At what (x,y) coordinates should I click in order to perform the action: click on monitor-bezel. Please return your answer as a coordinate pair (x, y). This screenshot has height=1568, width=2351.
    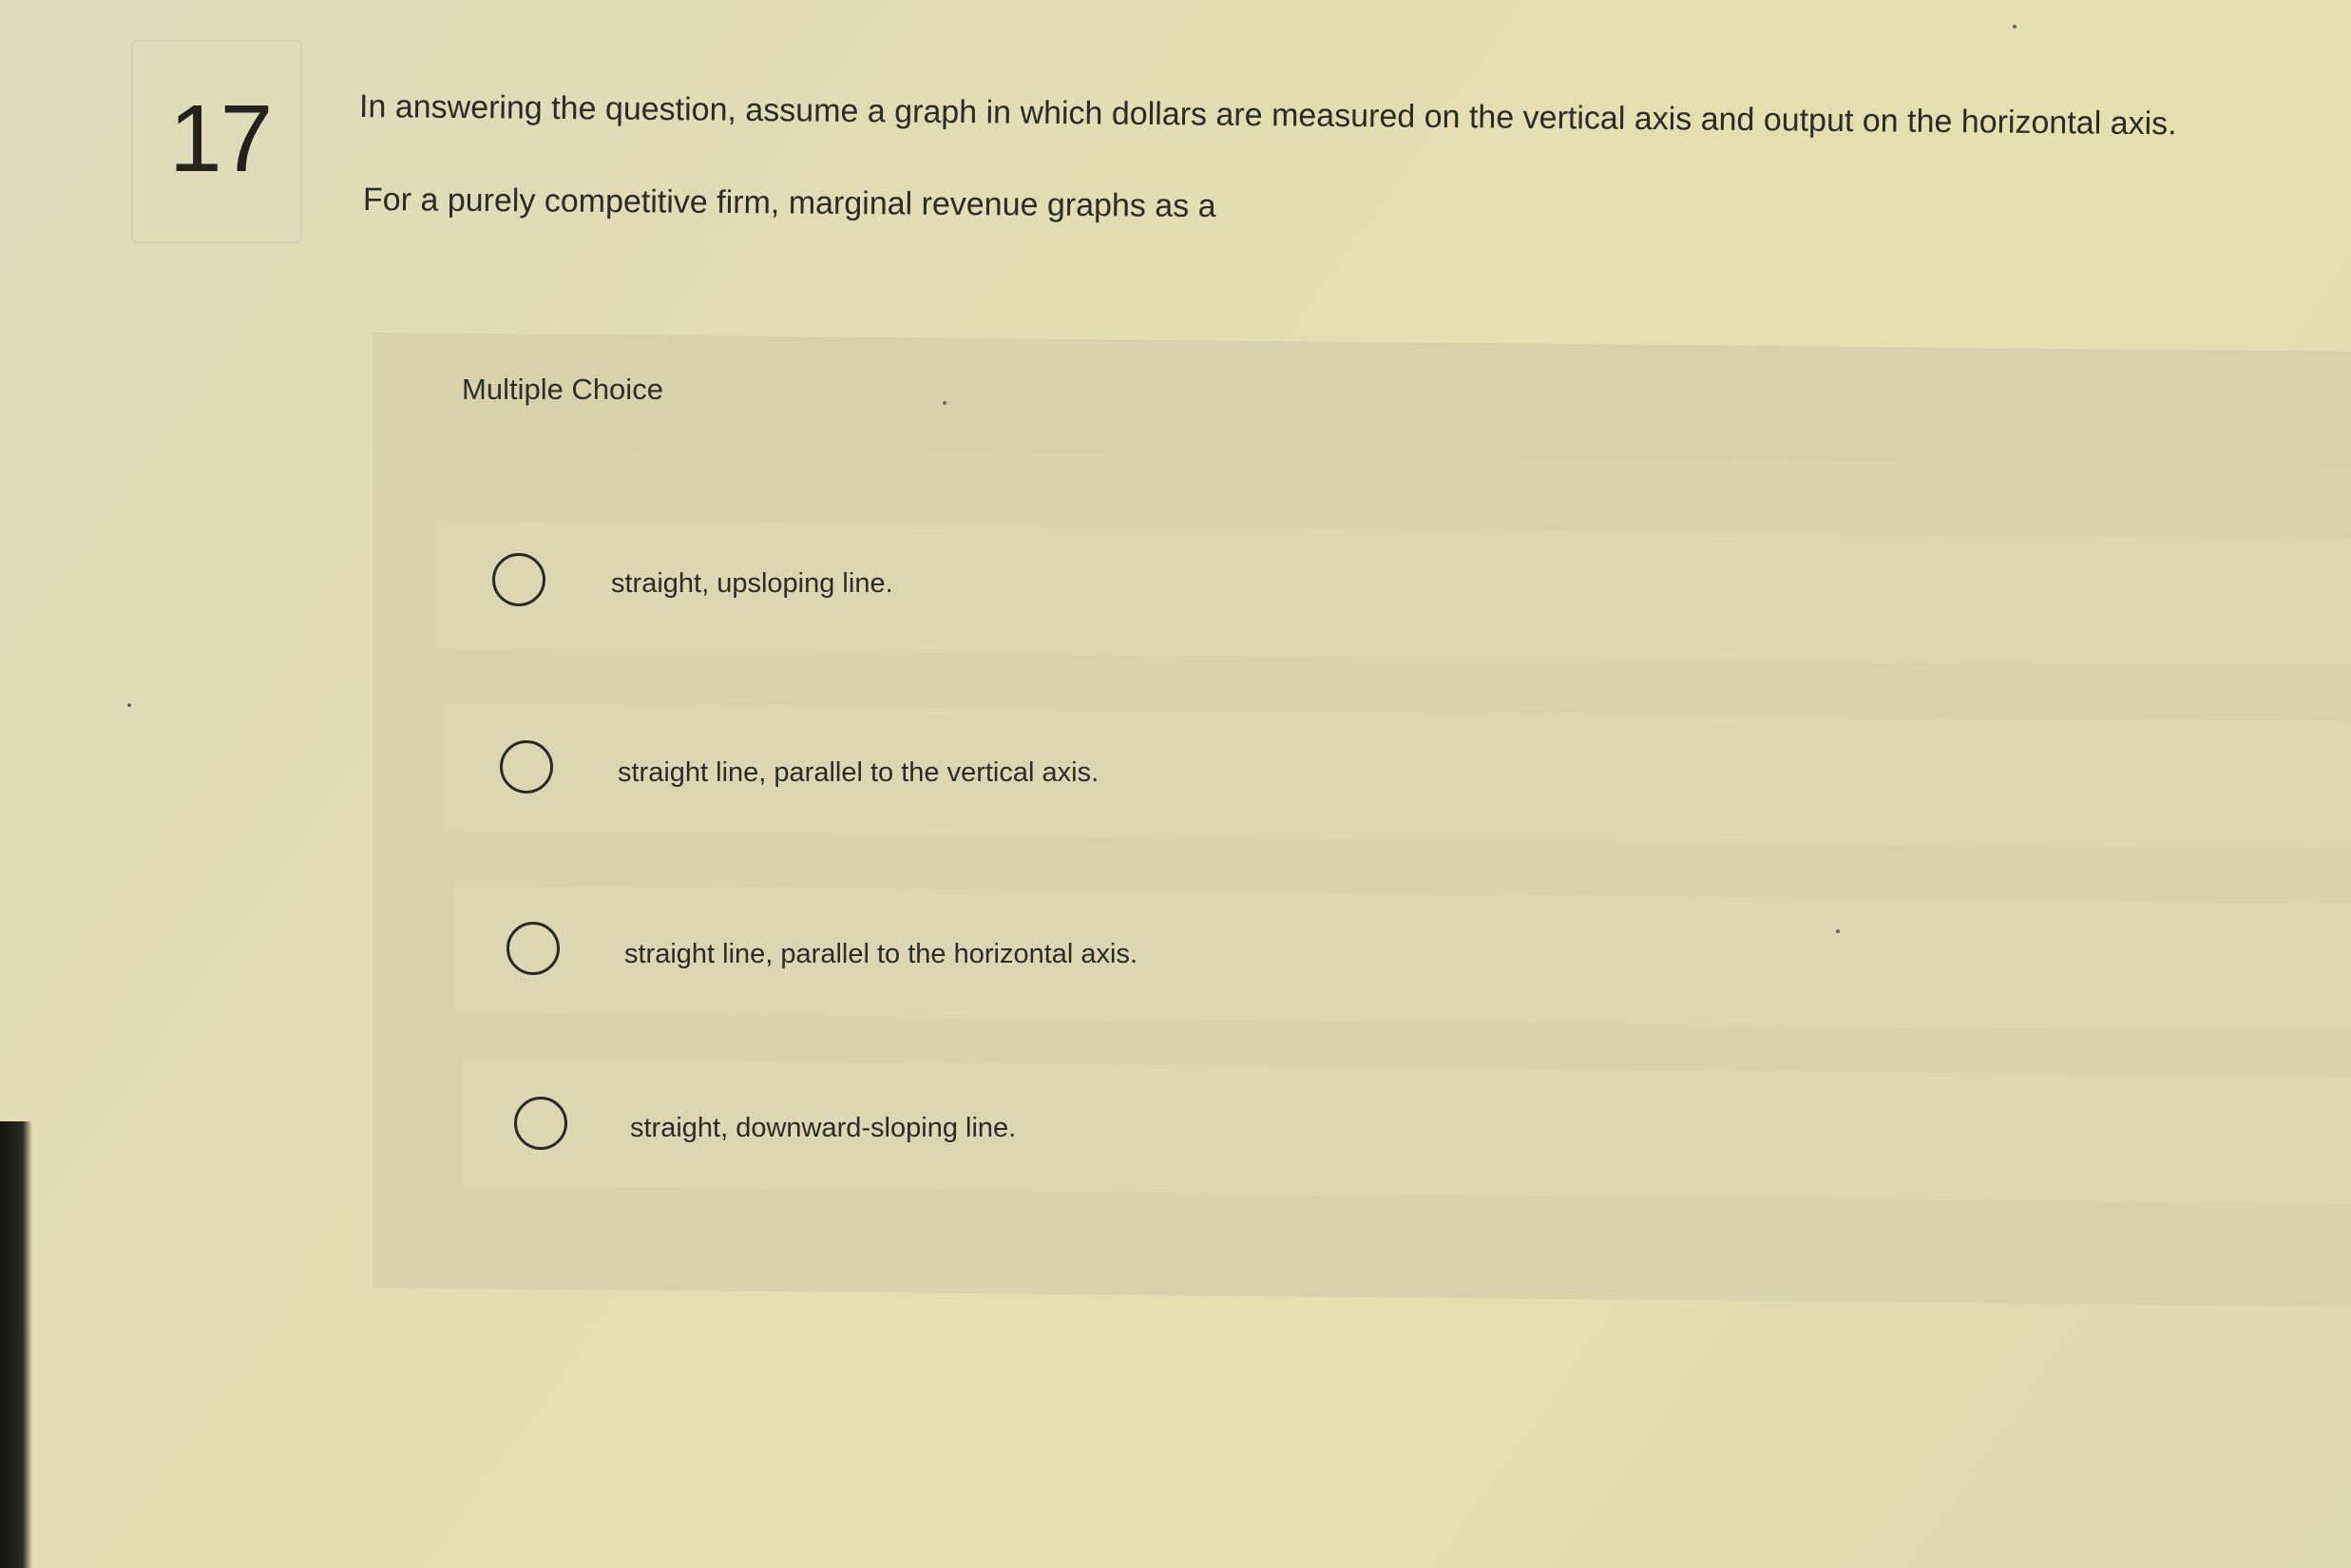
    Looking at the image, I should click on (16, 1345).